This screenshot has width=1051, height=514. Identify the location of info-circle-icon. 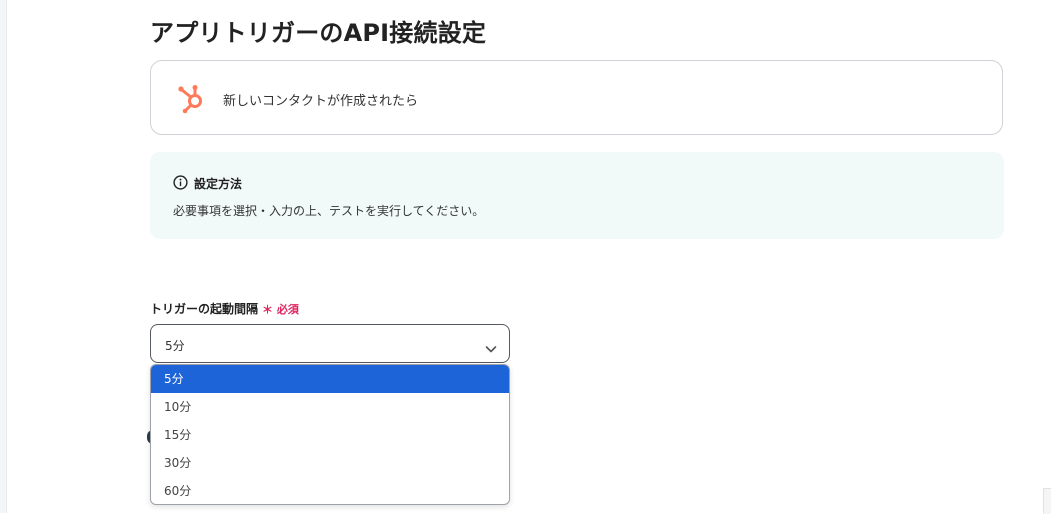
(180, 182).